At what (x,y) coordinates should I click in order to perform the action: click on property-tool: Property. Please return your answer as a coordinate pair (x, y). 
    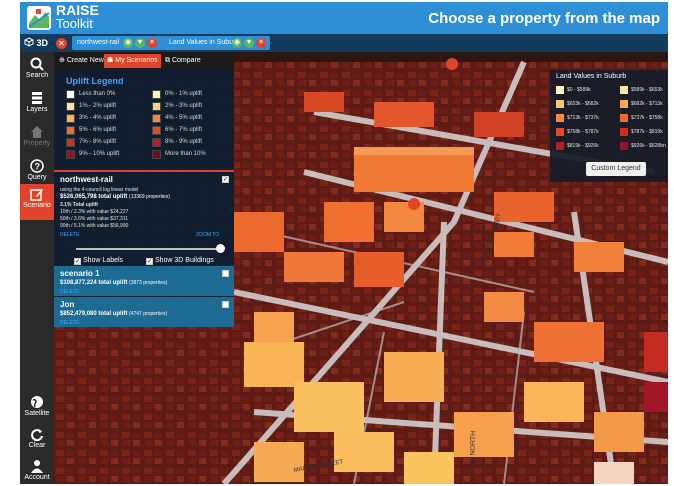
    Looking at the image, I should click on (37, 140).